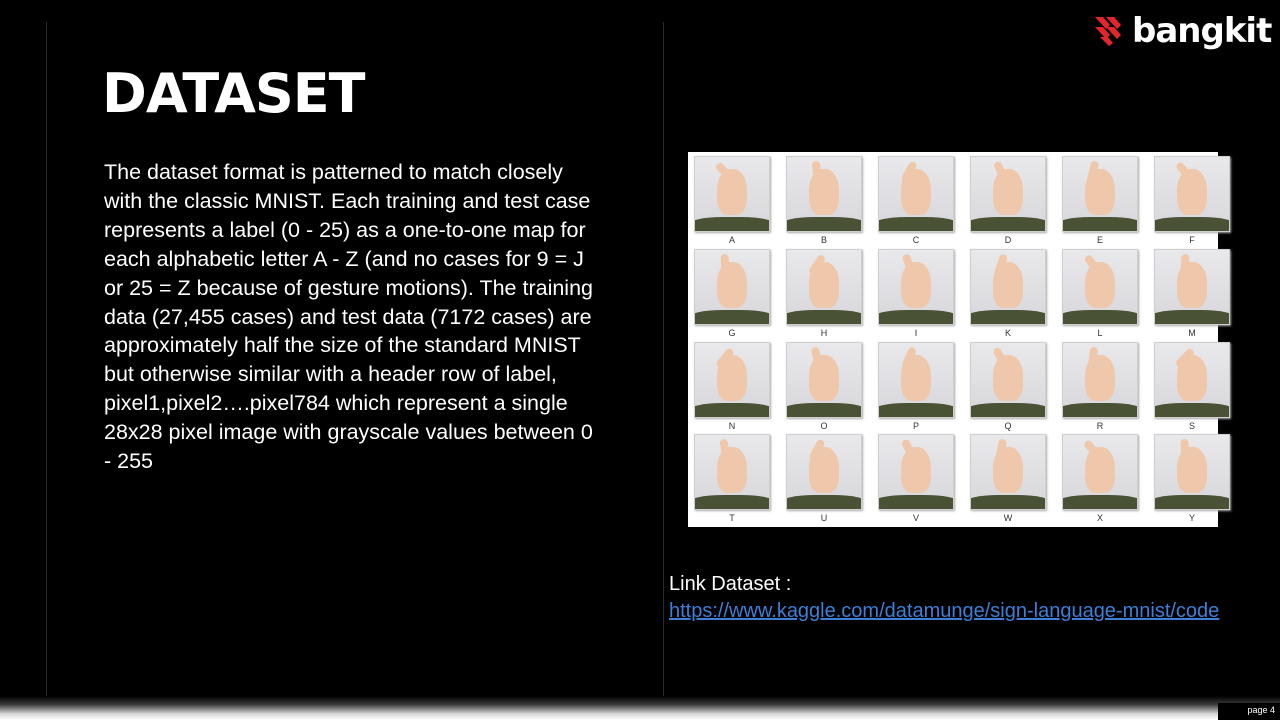  I want to click on asl-letter-label: Q, so click(1008, 425).